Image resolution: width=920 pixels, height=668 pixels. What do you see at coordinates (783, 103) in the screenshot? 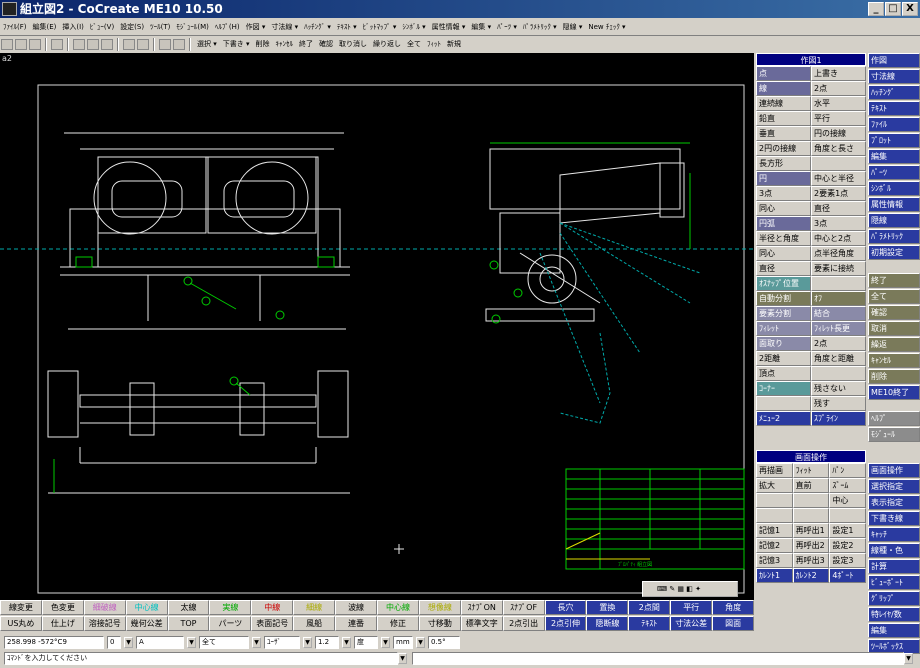
I see `panel-cell: 連続線` at bounding box center [783, 103].